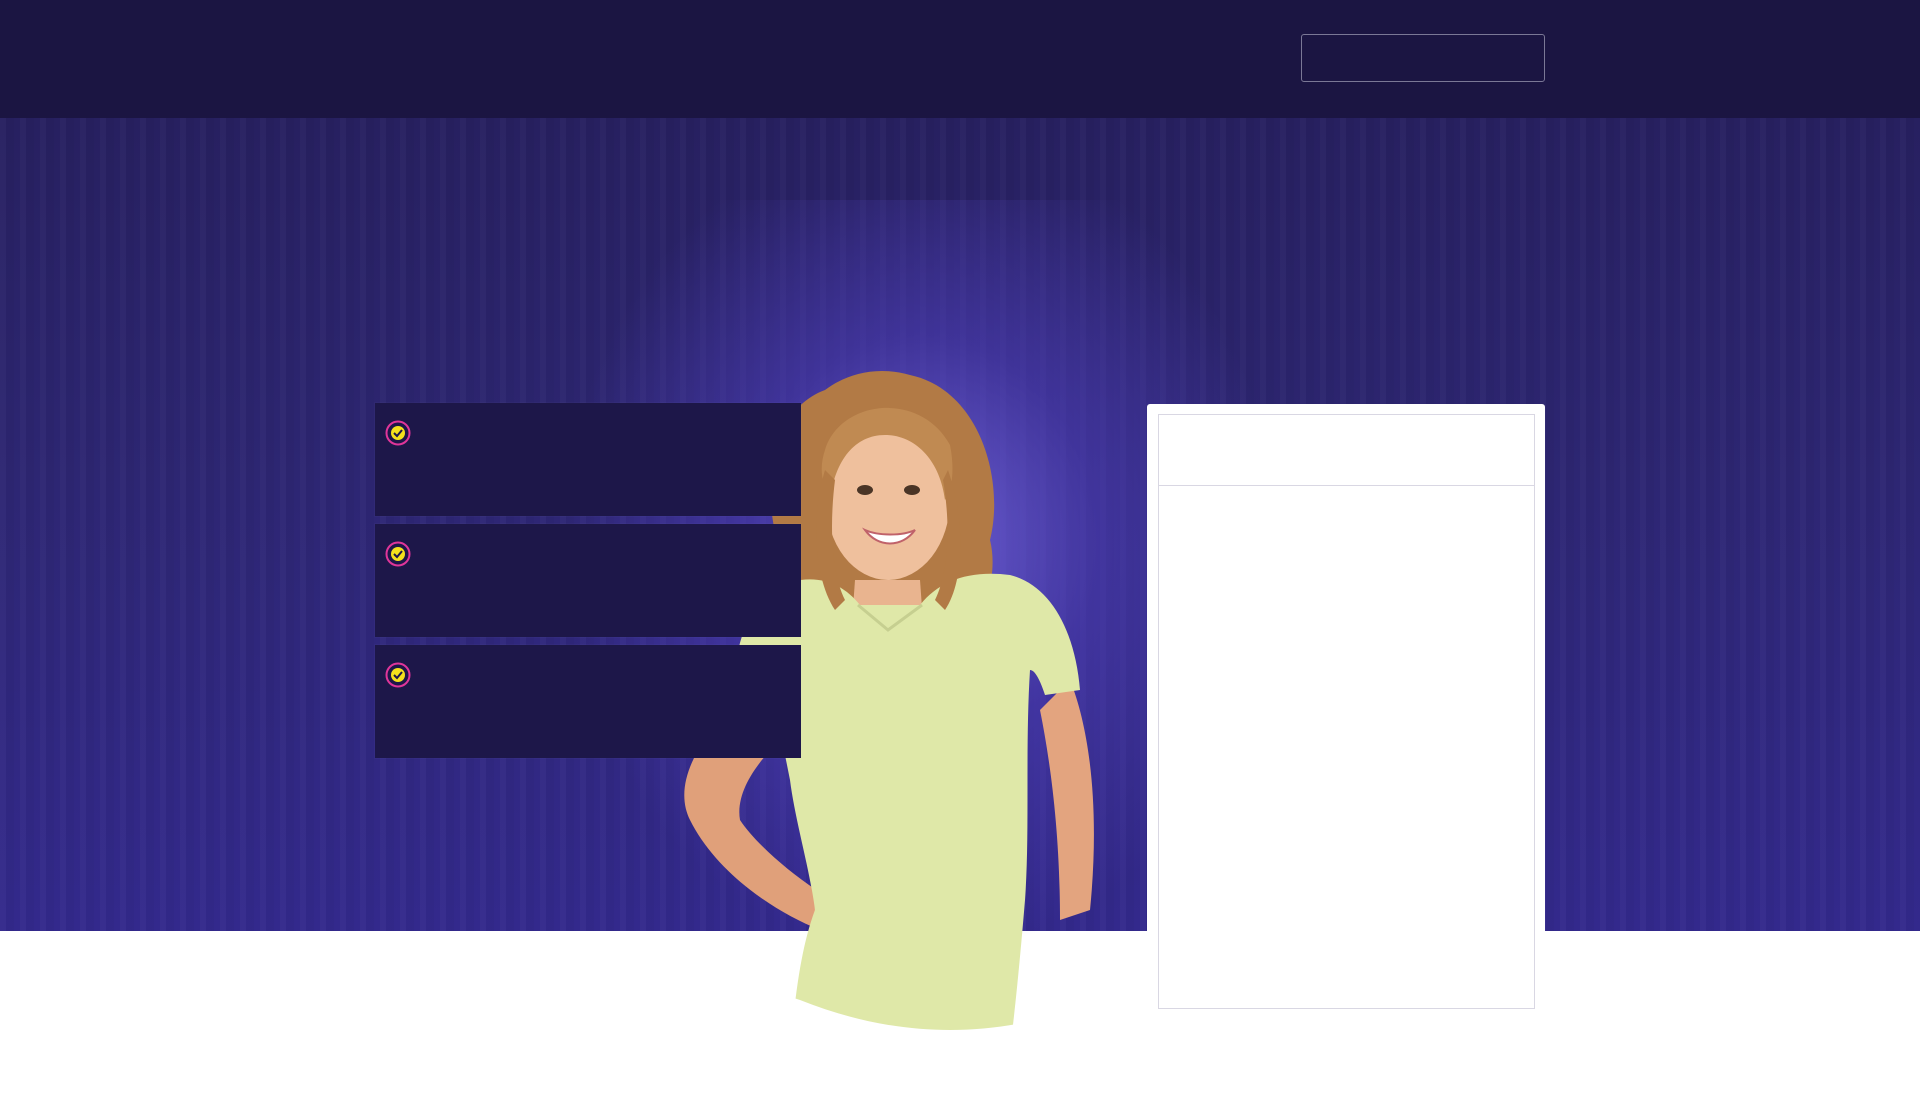 This screenshot has width=1920, height=1112. I want to click on form-title, so click(1346, 450).